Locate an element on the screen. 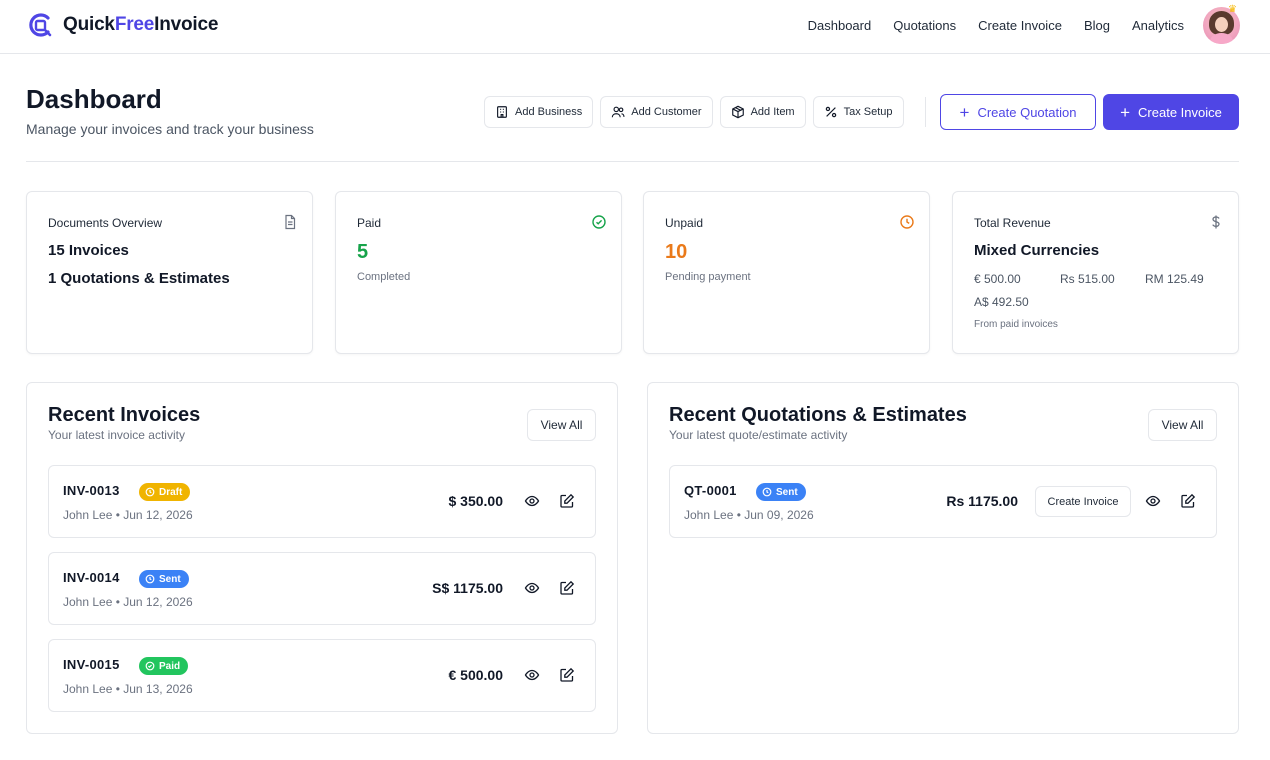 The height and width of the screenshot is (760, 1270). document-icon is located at coordinates (290, 222).